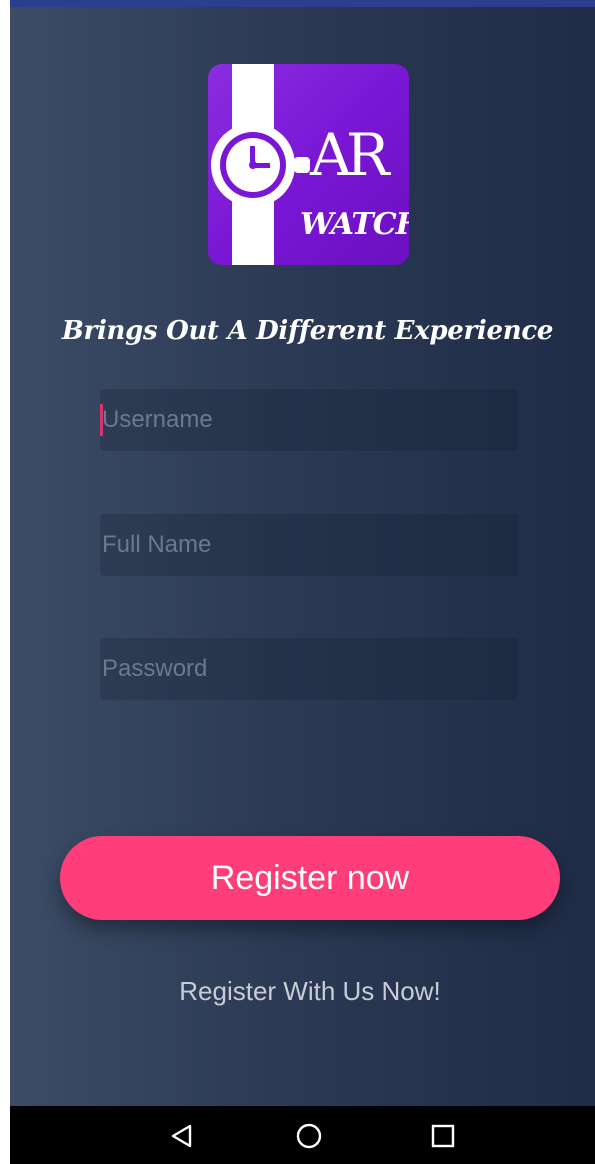 Image resolution: width=595 pixels, height=1164 pixels. I want to click on fullname-input, so click(309, 545).